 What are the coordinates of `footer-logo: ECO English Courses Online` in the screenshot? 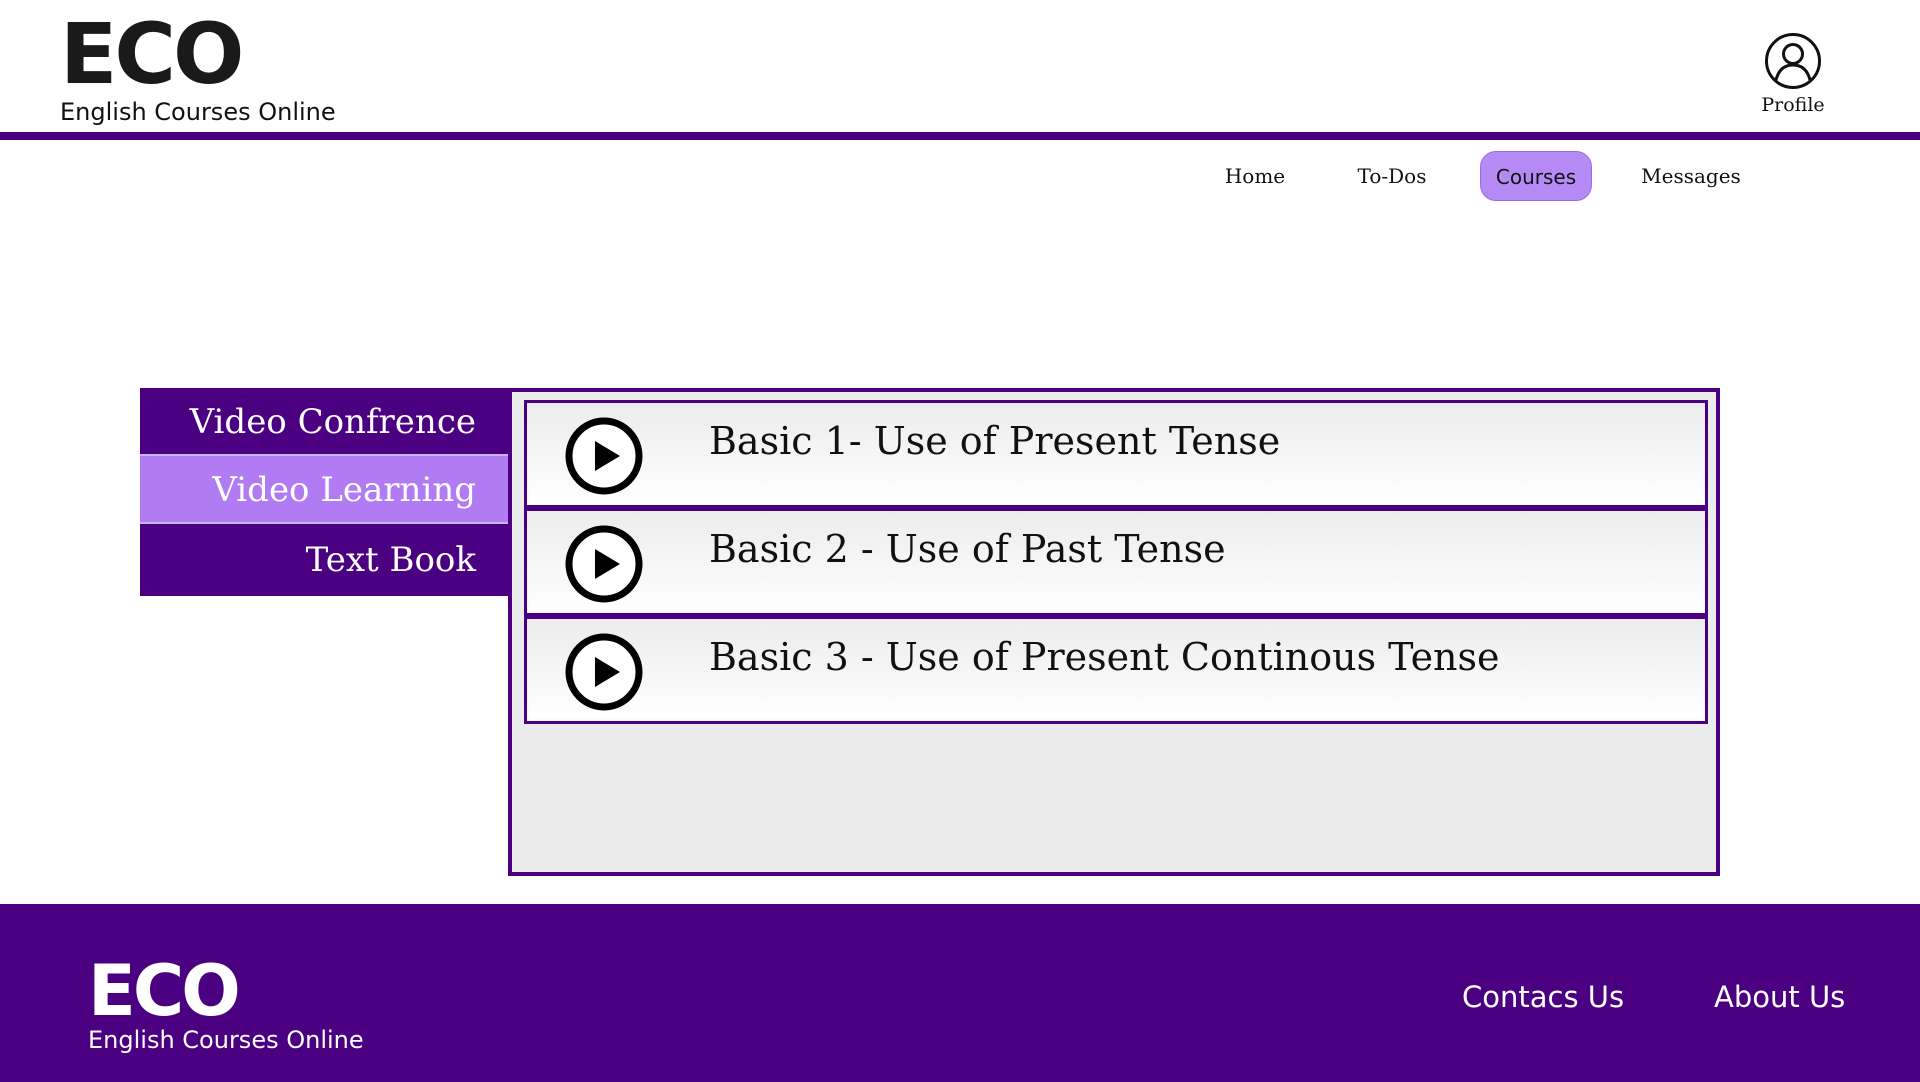 It's located at (226, 1002).